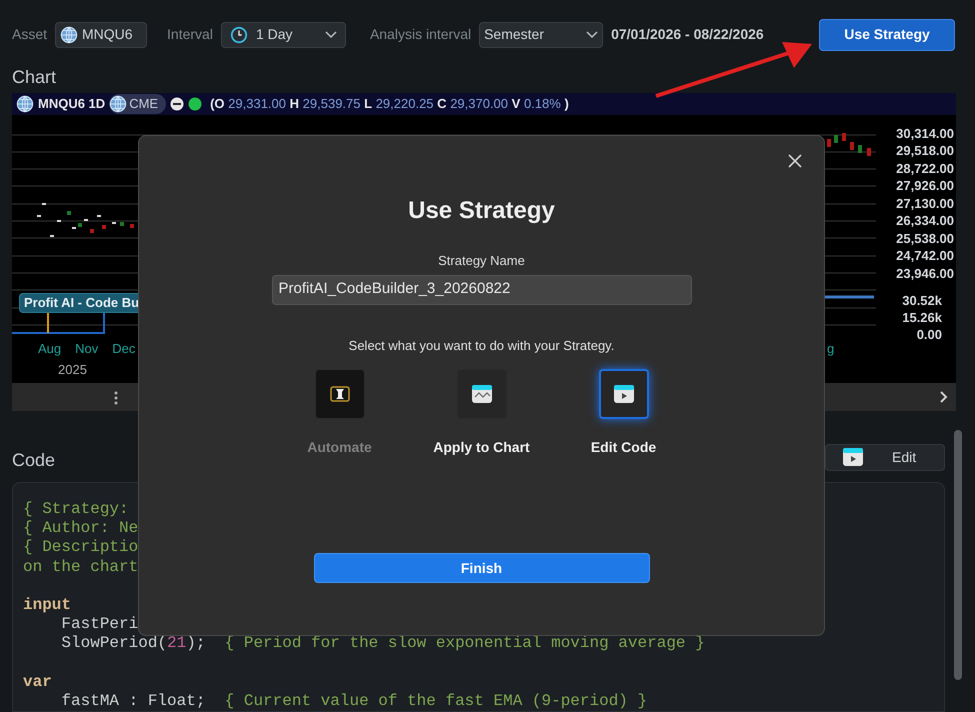 The height and width of the screenshot is (712, 975). Describe the element at coordinates (124, 349) in the screenshot. I see `month-label: Dec` at that location.